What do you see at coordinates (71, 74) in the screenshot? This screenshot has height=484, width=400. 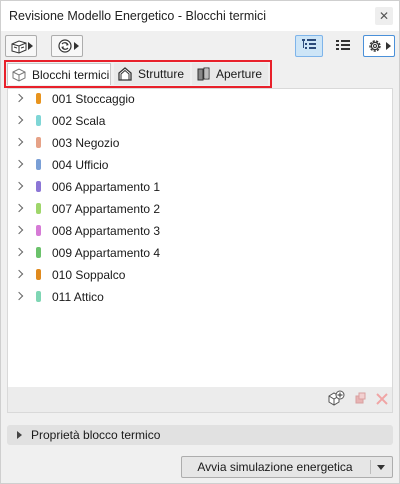 I see `tab-label: Blocchi termici` at bounding box center [71, 74].